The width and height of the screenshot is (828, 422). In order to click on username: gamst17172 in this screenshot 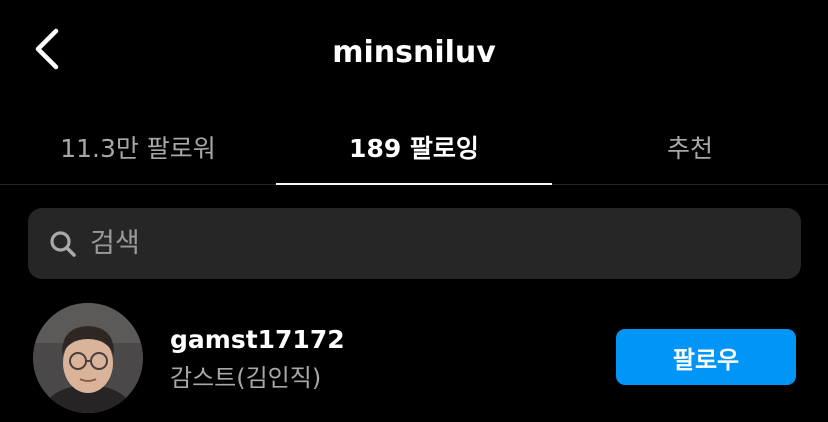, I will do `click(257, 340)`.